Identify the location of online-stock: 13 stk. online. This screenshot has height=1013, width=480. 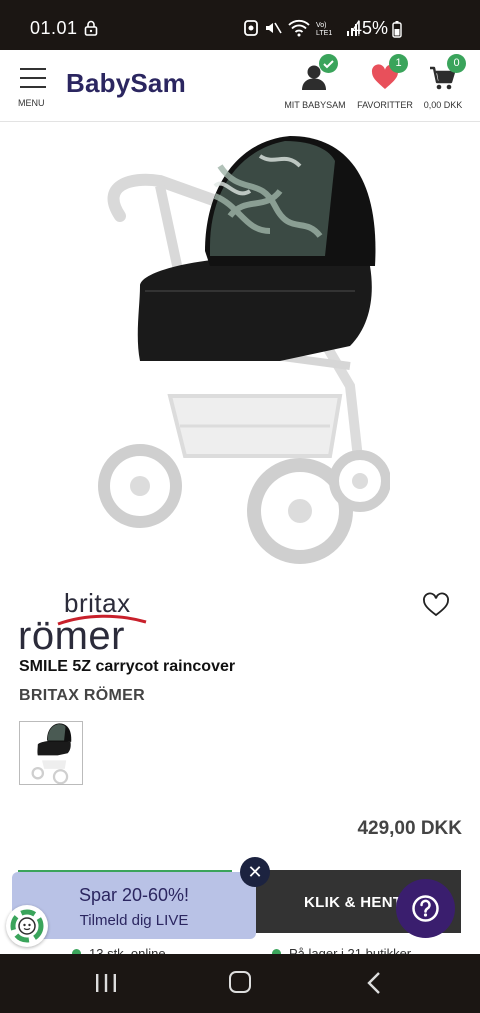
(119, 950).